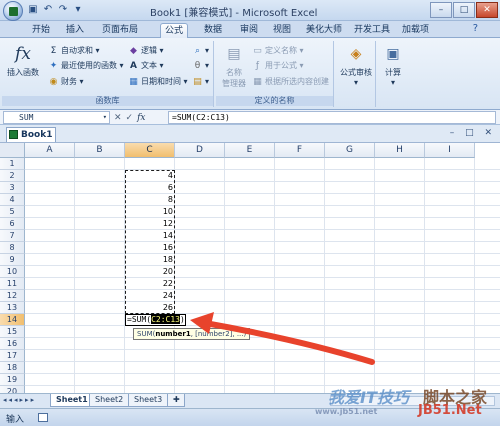  I want to click on minimize-button: –, so click(441, 10).